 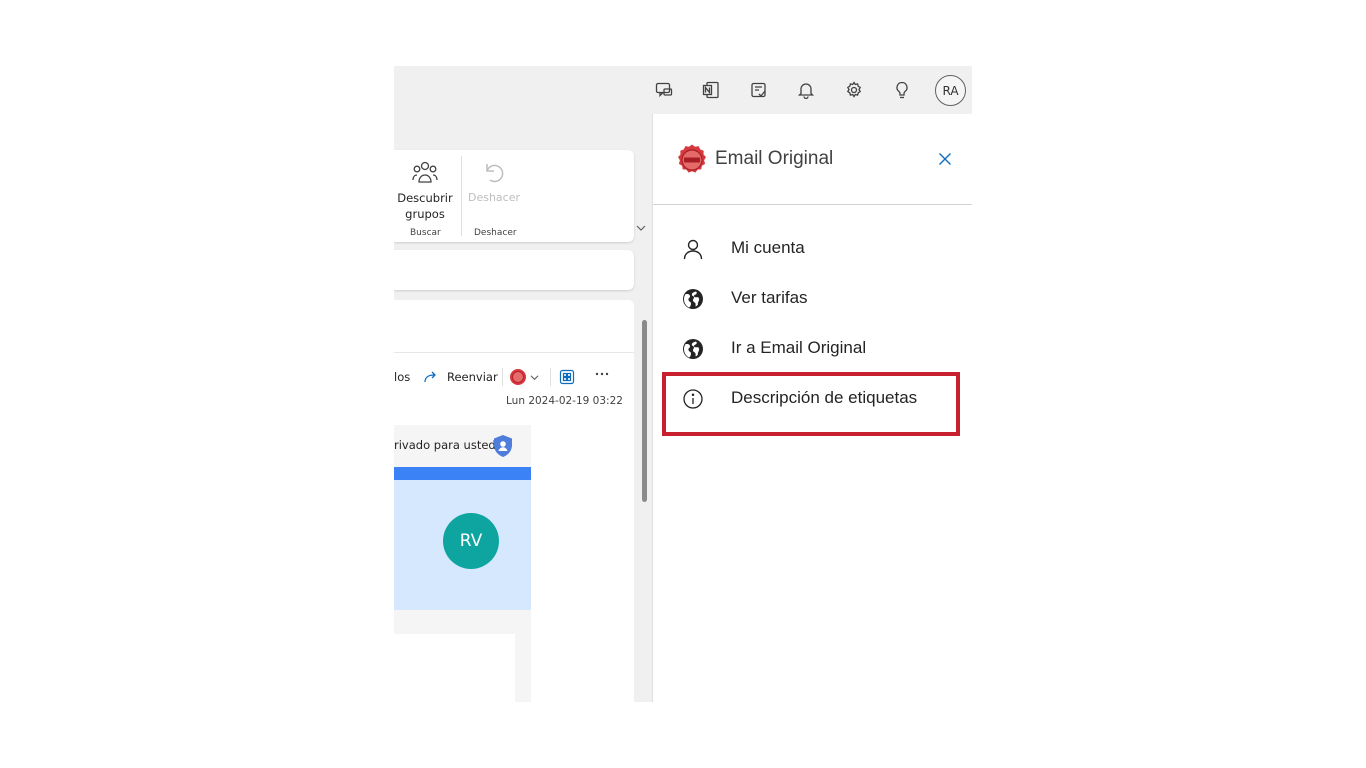 I want to click on undo-icon, so click(x=494, y=173).